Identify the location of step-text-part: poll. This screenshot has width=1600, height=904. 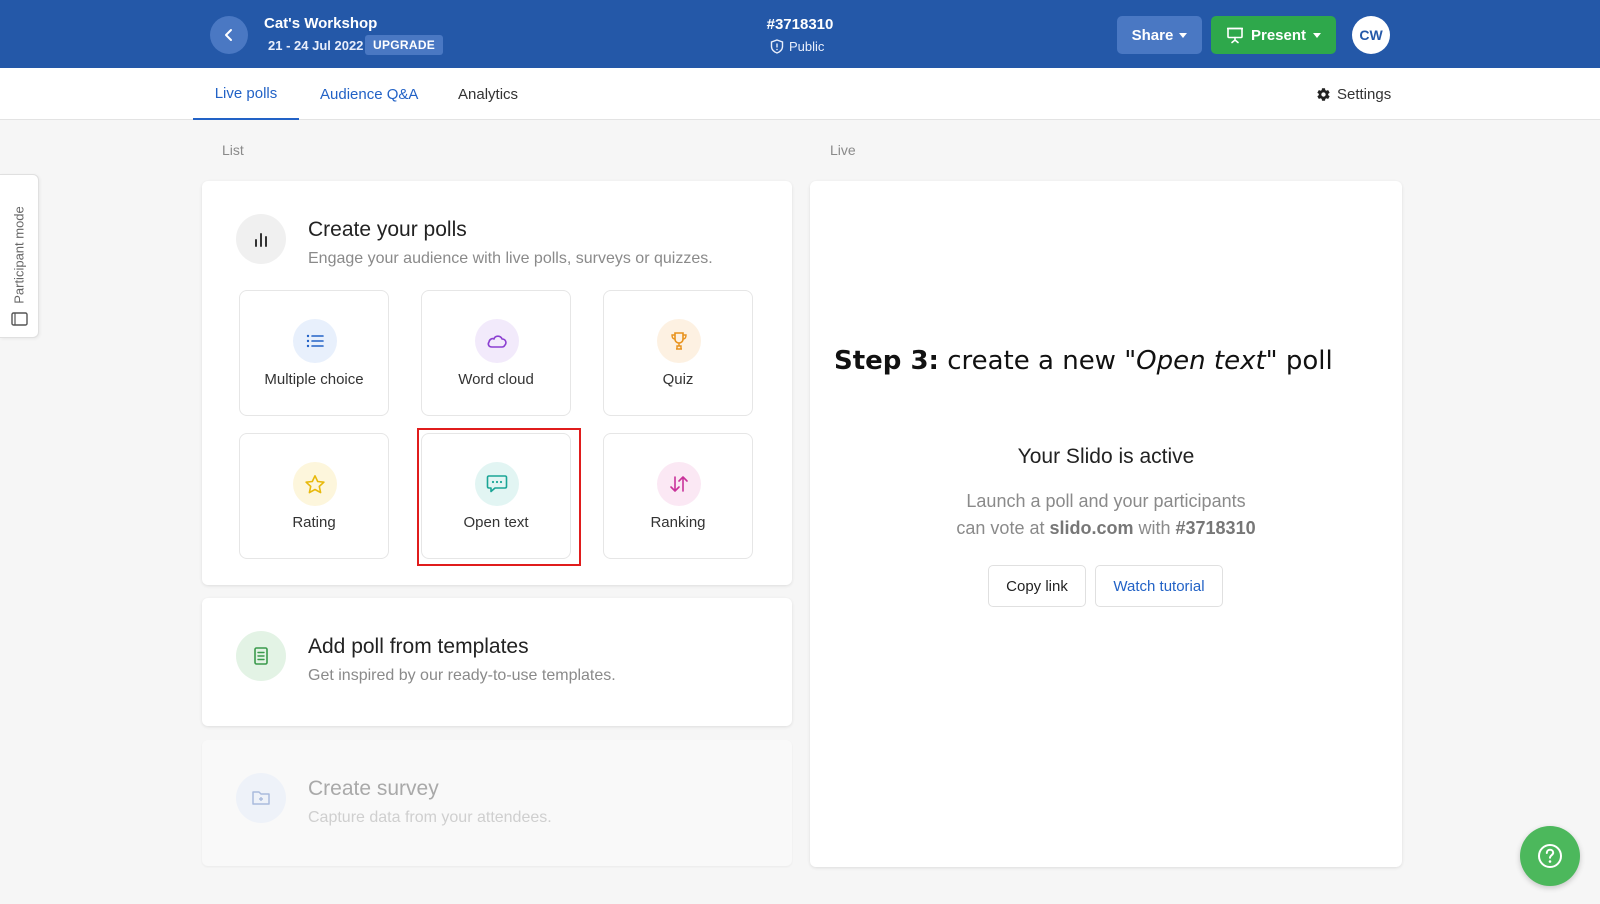
(1305, 361).